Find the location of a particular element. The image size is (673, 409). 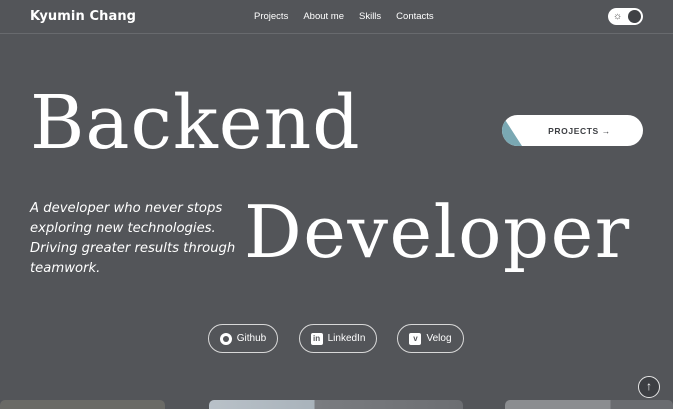

velog-label: Velog is located at coordinates (439, 338).